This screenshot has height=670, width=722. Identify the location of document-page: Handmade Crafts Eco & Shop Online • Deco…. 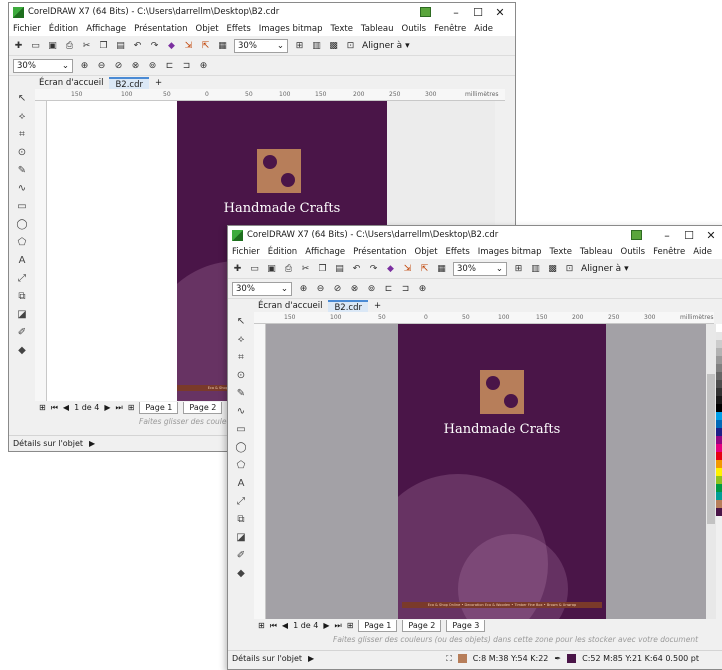
(502, 471).